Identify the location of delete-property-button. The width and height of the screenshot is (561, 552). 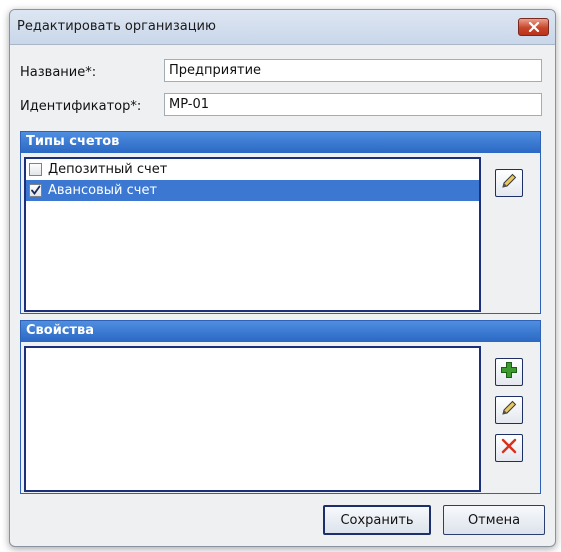
(509, 448).